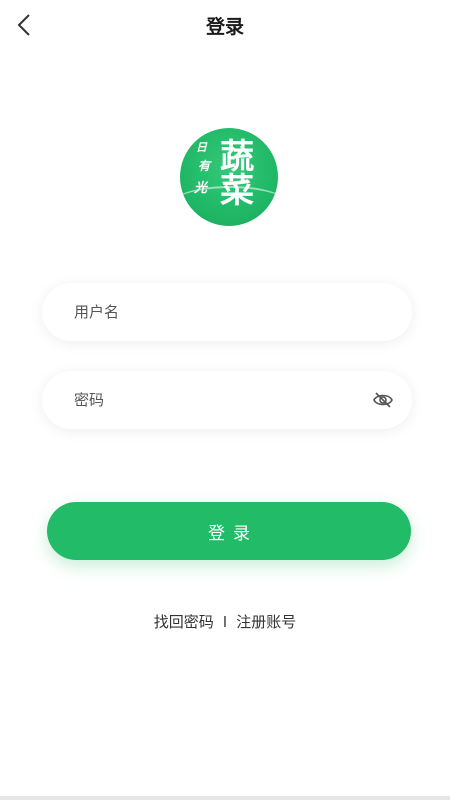 This screenshot has width=450, height=800. I want to click on forgot-password-link: 找回密码, so click(184, 621).